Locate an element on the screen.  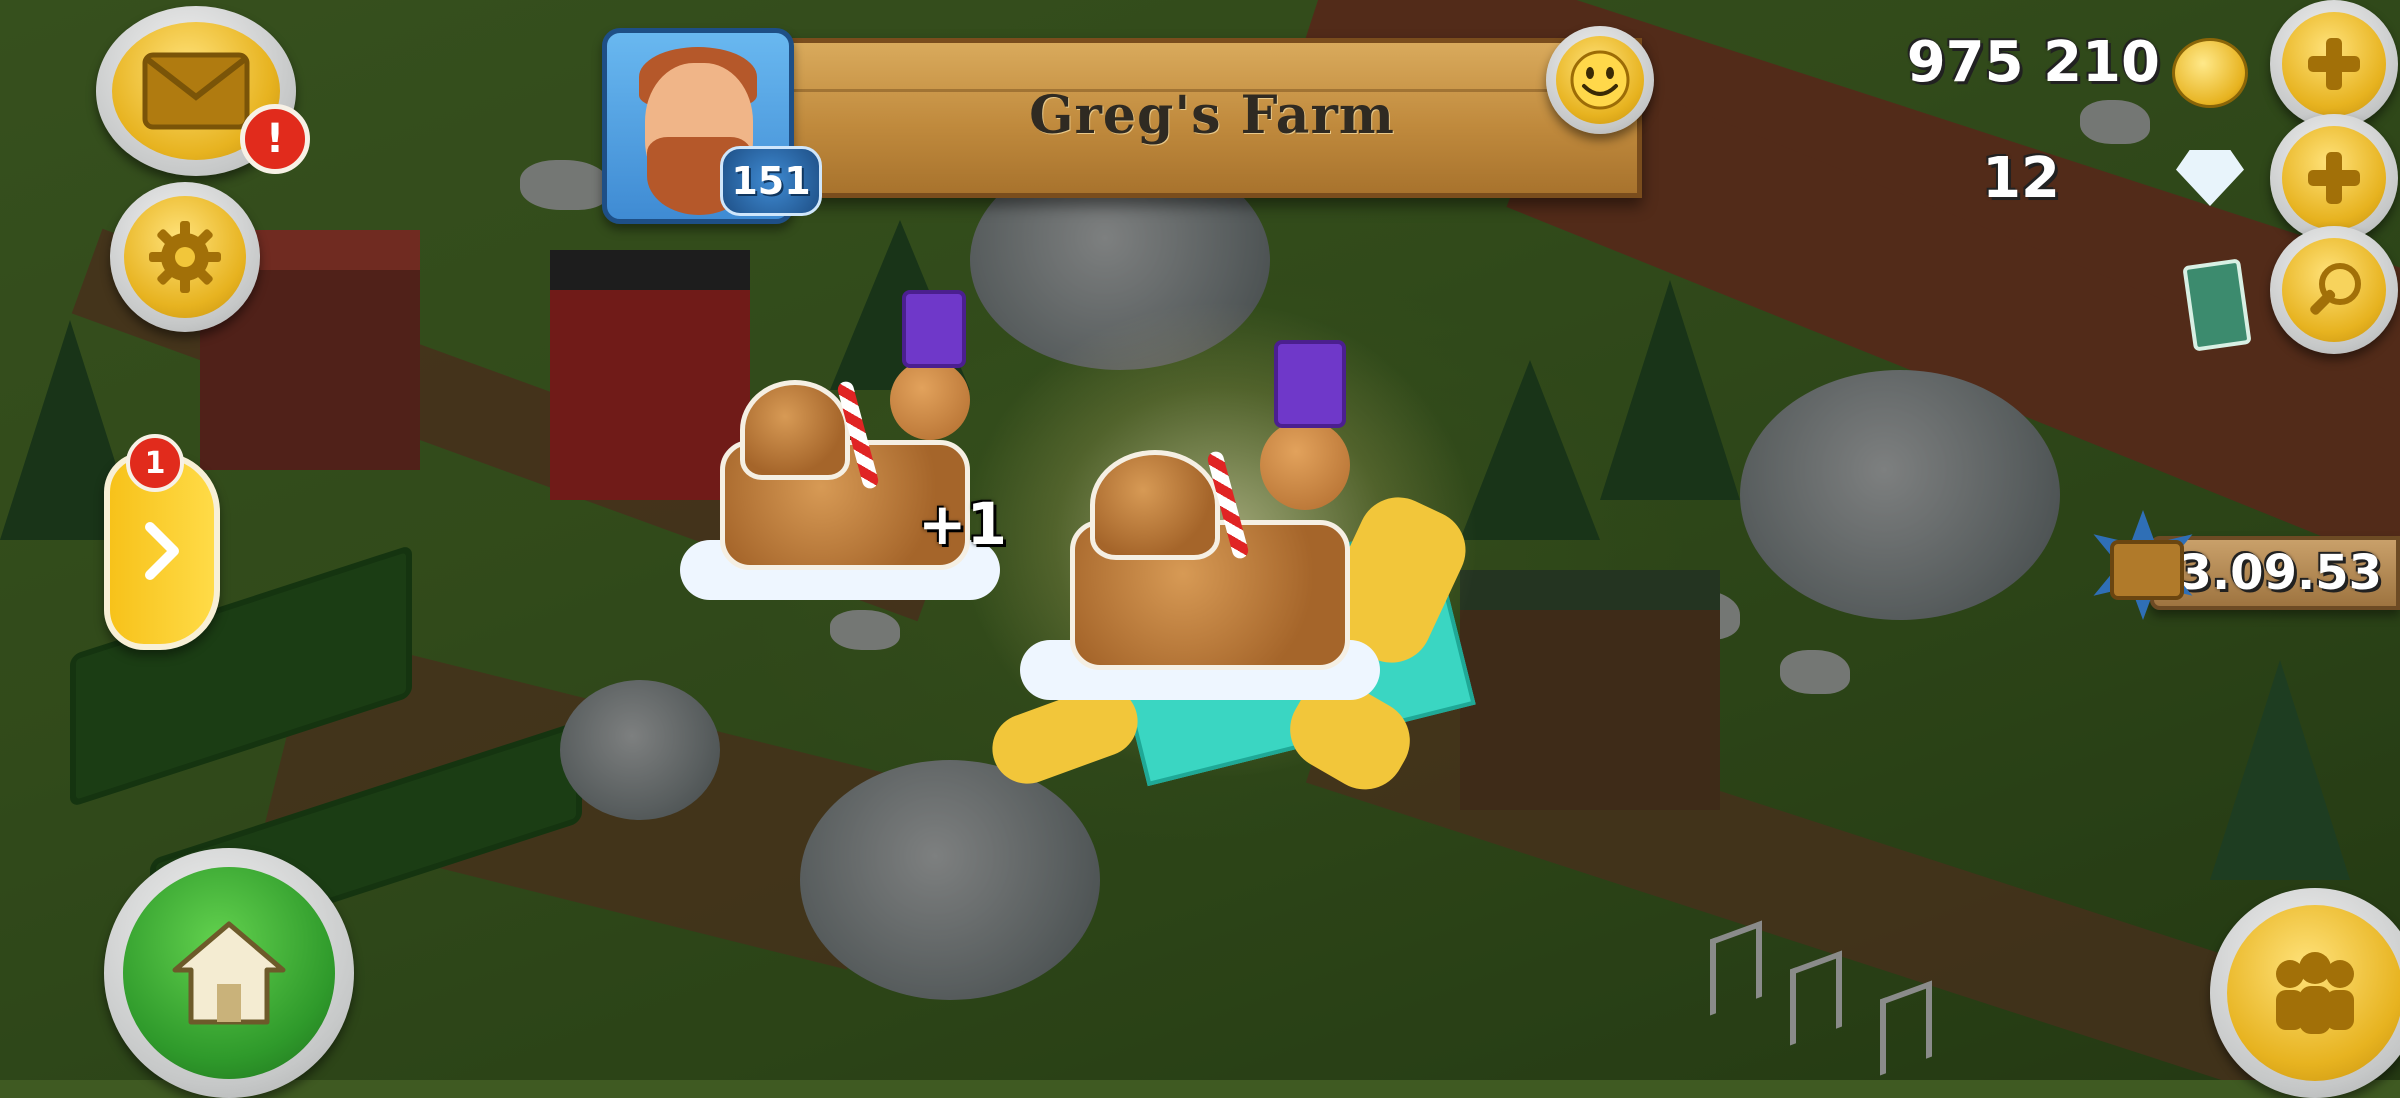
smiley-icon is located at coordinates (1600, 80).